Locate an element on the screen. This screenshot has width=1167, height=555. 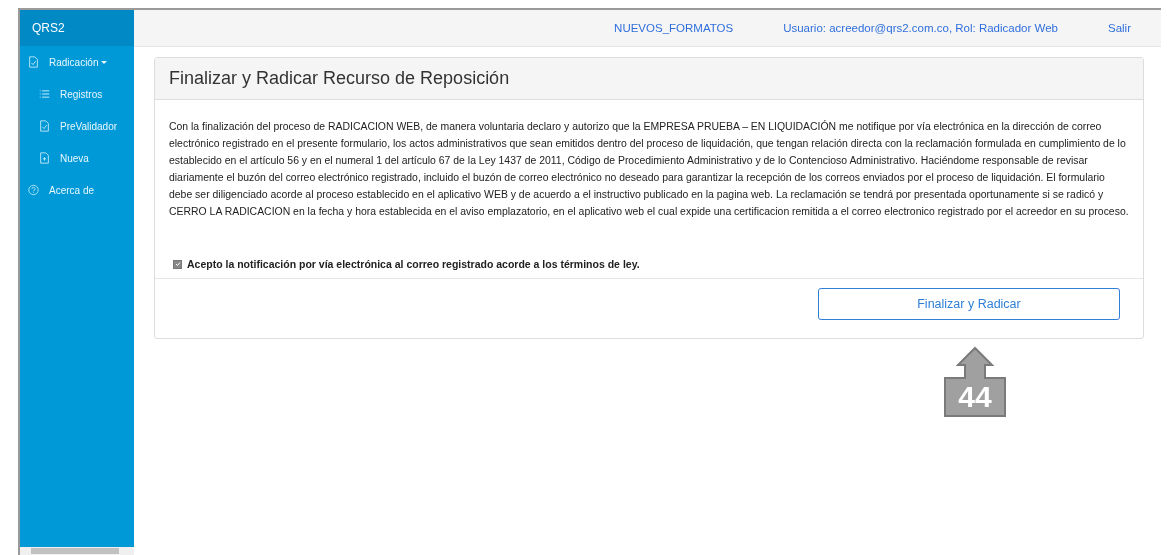
checkbox is located at coordinates (177, 264).